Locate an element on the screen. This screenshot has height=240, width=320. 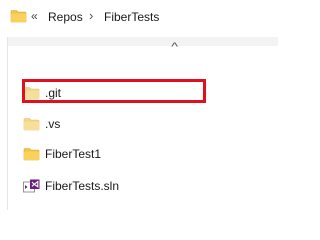
list-item-fibertest1: FiberTest1 is located at coordinates (143, 154).